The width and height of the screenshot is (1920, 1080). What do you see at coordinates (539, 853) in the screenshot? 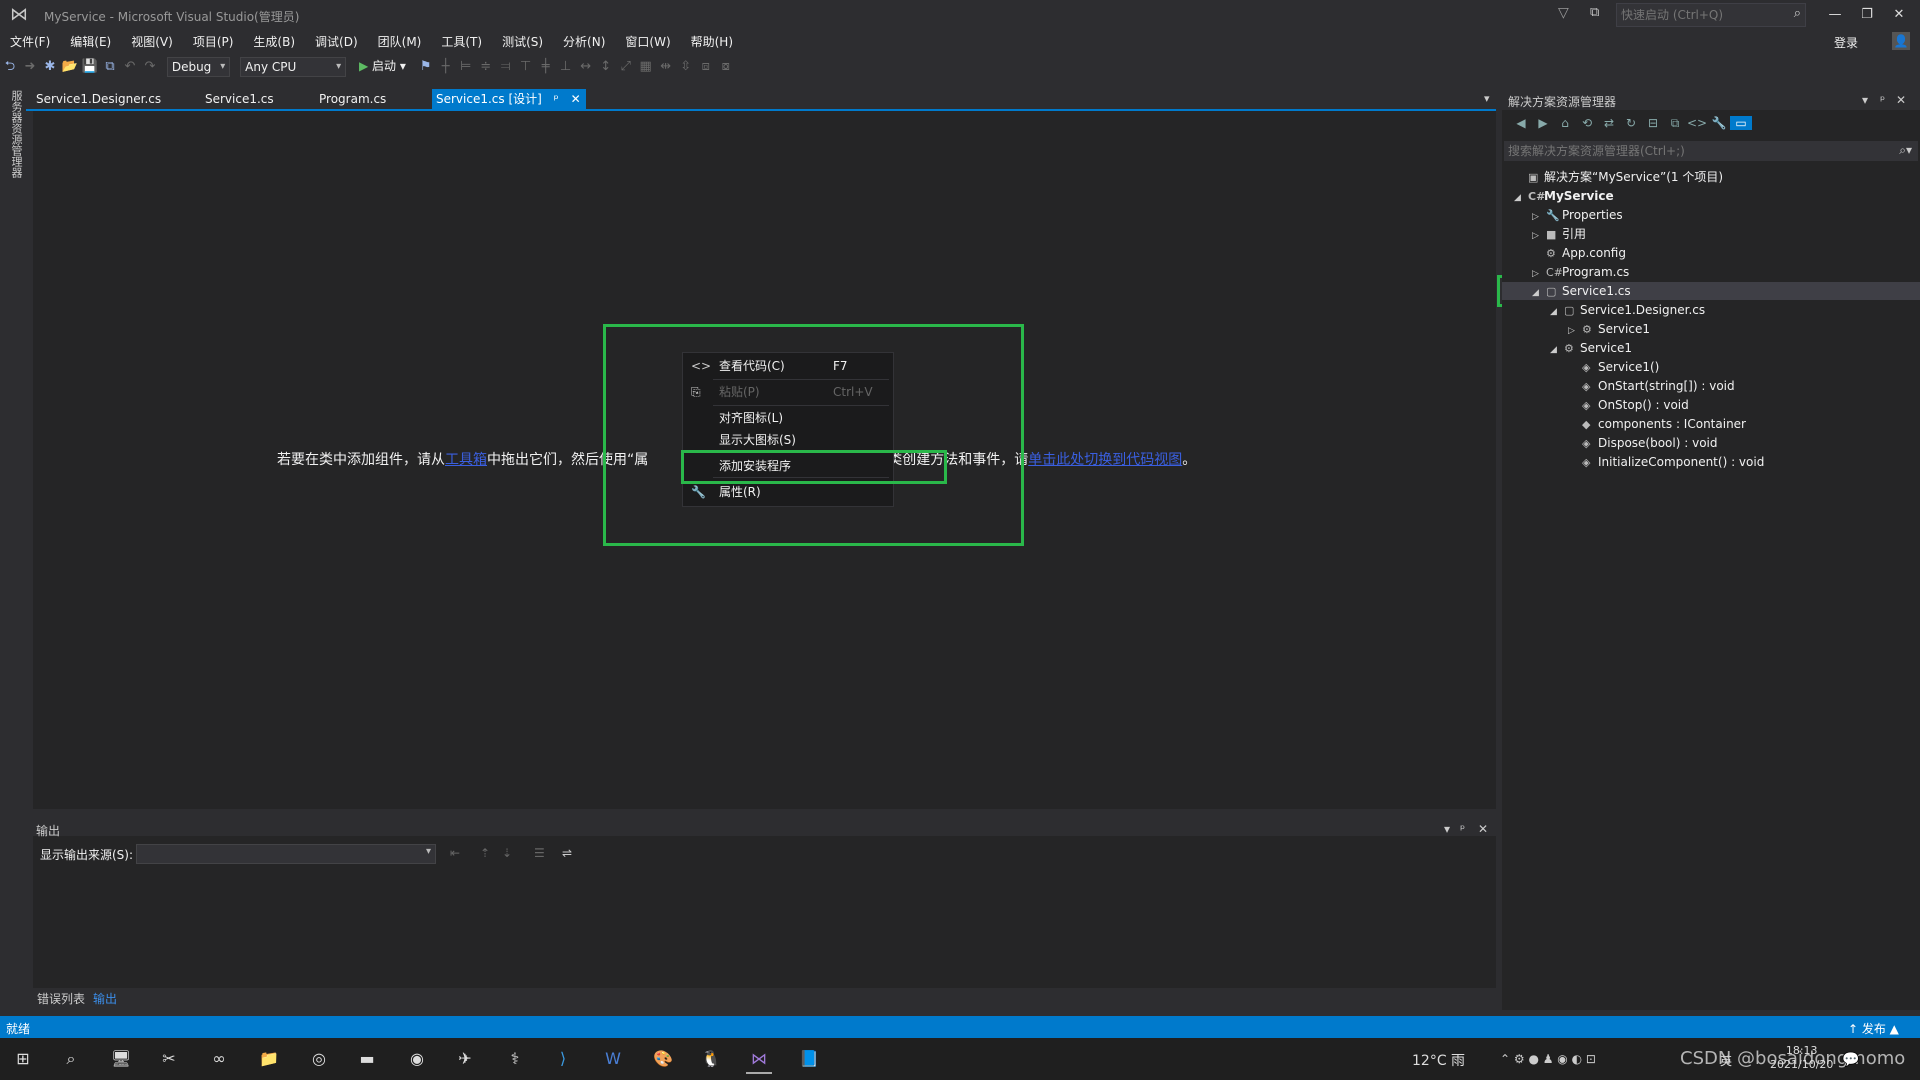
I see `clear-all-icon: ☰` at bounding box center [539, 853].